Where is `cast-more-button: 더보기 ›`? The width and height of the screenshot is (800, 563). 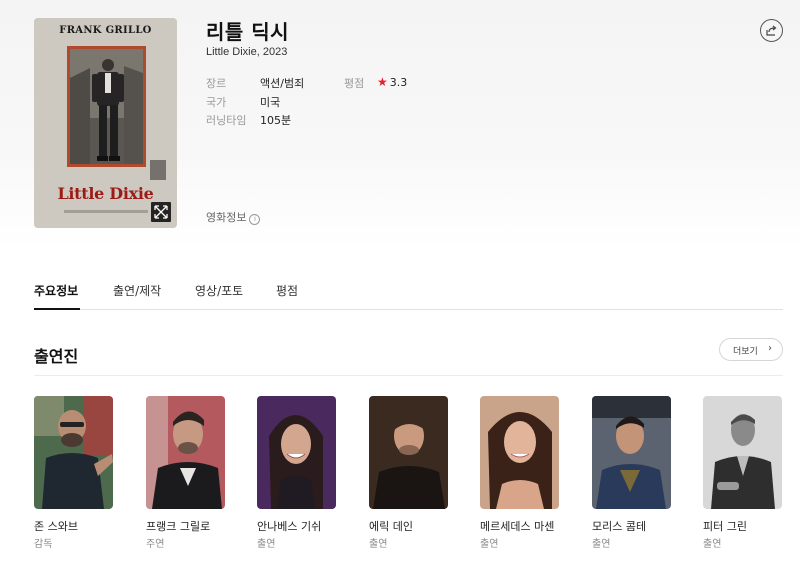 cast-more-button: 더보기 › is located at coordinates (751, 349).